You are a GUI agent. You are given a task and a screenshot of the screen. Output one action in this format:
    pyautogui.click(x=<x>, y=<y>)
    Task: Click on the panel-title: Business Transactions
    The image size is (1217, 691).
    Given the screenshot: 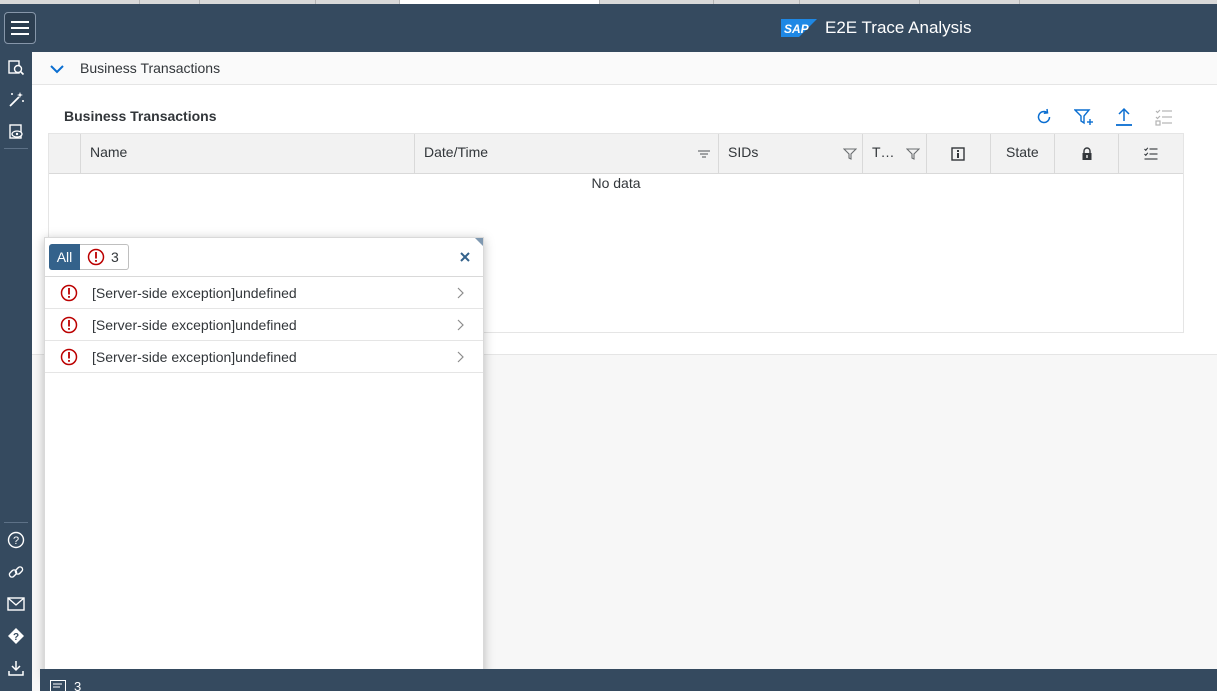 What is the action you would take?
    pyautogui.click(x=150, y=68)
    